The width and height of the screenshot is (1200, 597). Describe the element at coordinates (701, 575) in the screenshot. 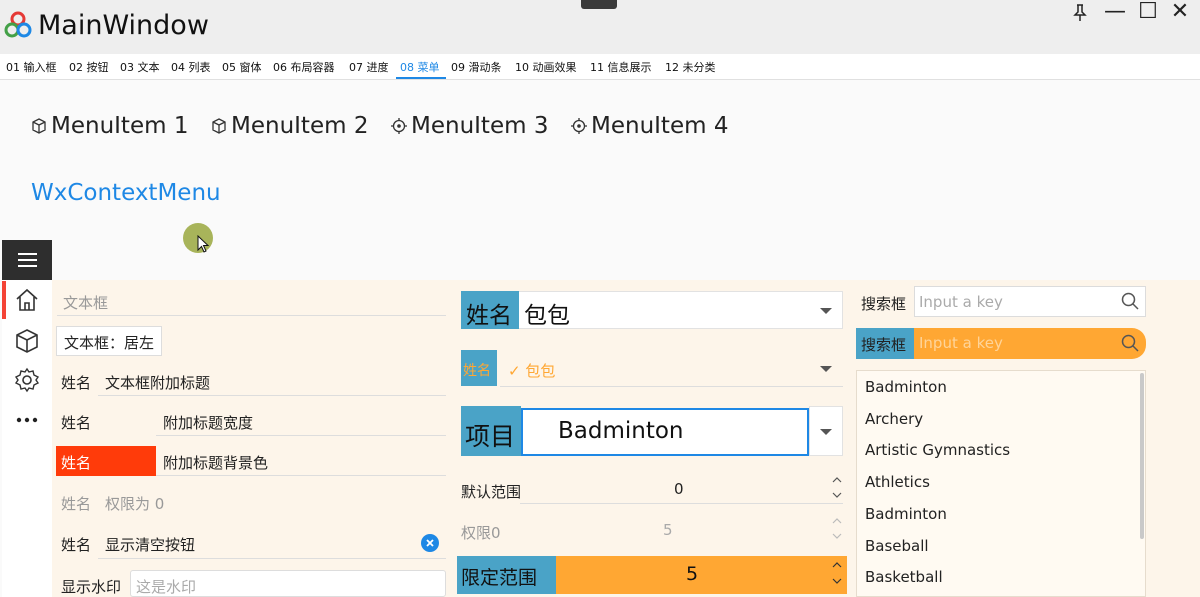

I see `num-range-input` at that location.